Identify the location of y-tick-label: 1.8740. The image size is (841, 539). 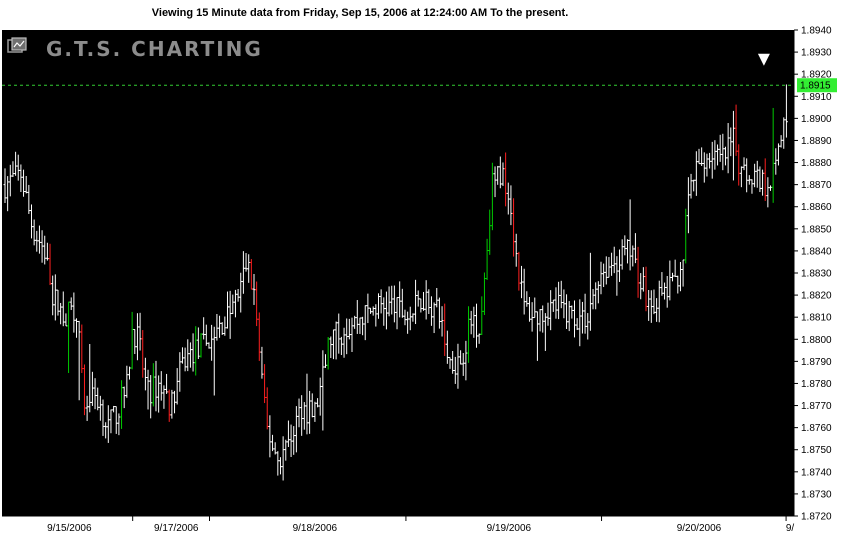
(816, 472).